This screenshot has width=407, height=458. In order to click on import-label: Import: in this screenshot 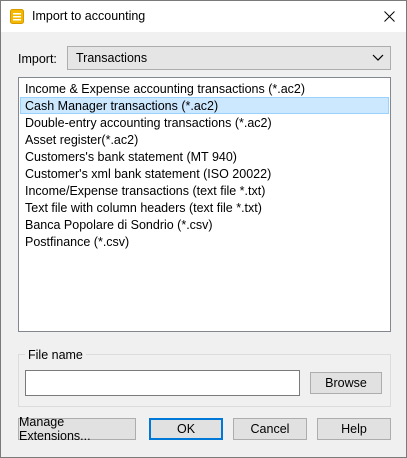, I will do `click(37, 59)`.